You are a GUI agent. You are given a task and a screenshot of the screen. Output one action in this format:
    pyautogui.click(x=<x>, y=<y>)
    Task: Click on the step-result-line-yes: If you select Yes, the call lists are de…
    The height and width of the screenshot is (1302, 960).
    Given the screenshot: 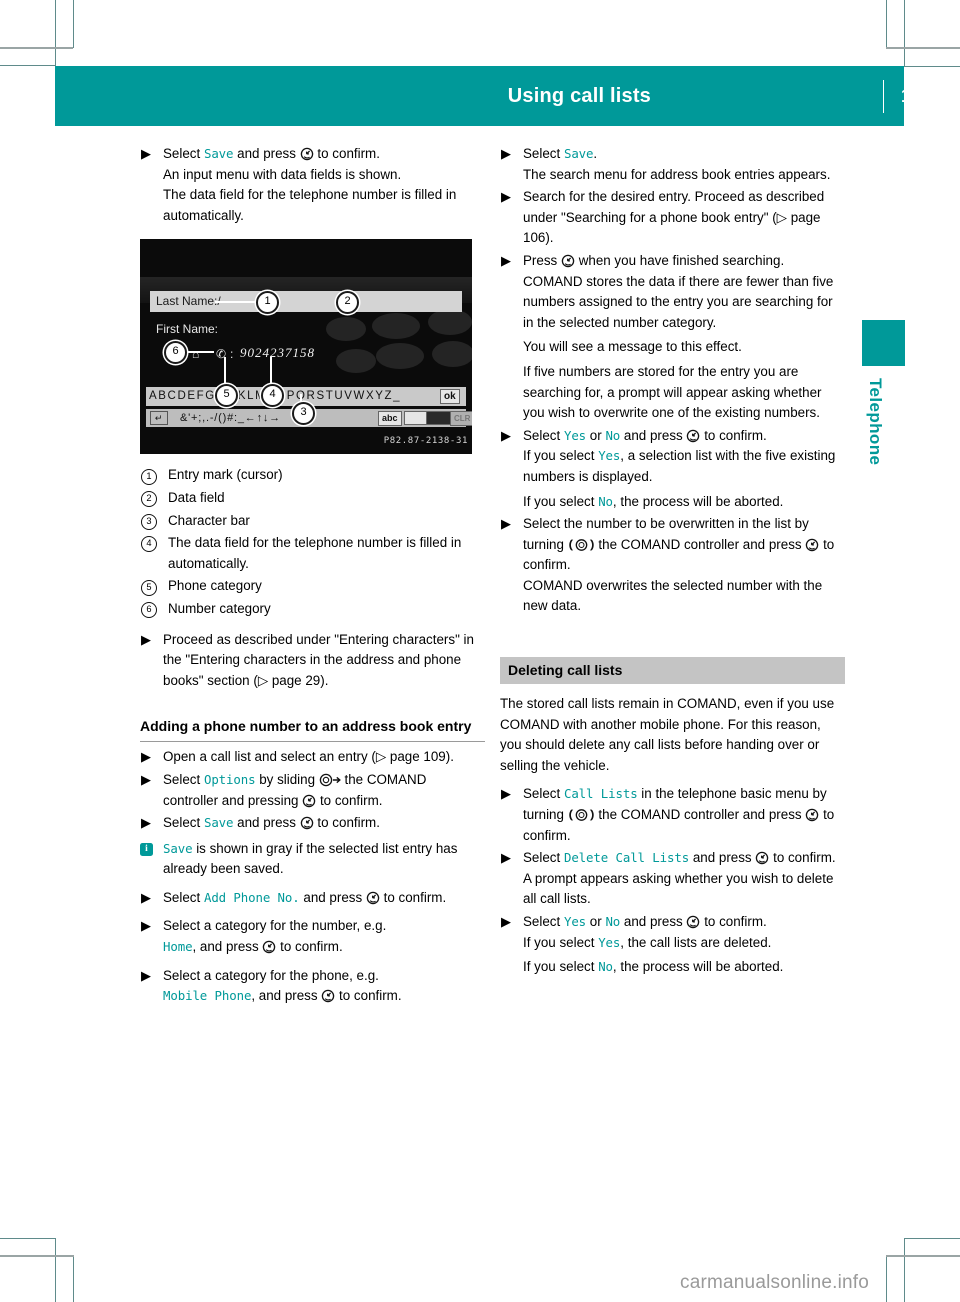 What is the action you would take?
    pyautogui.click(x=684, y=943)
    